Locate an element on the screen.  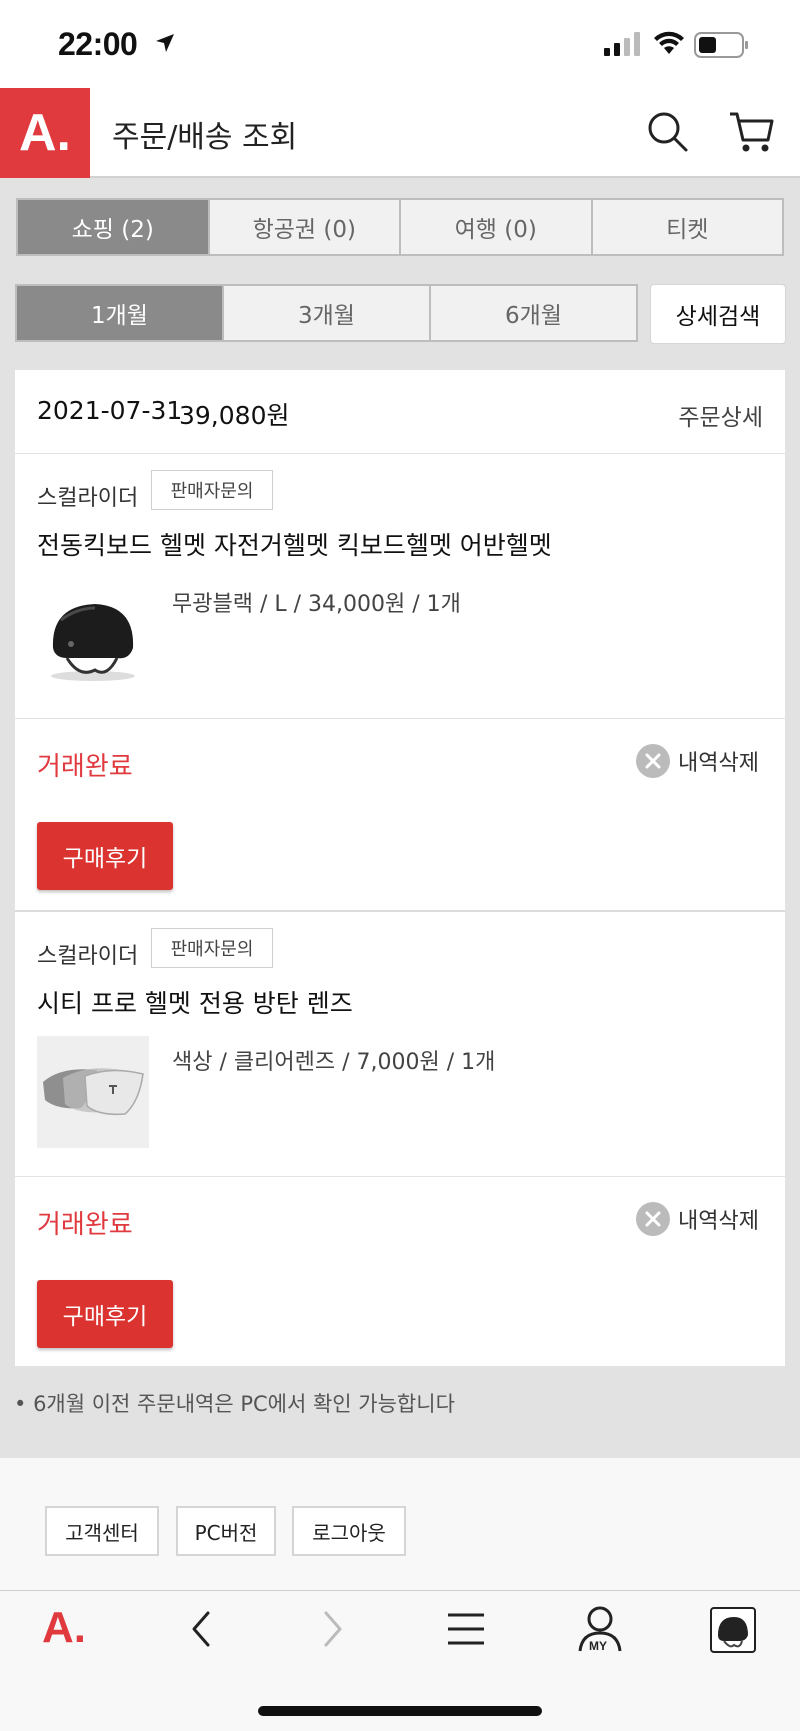
tab-travel: 여행 (0) is located at coordinates (497, 227).